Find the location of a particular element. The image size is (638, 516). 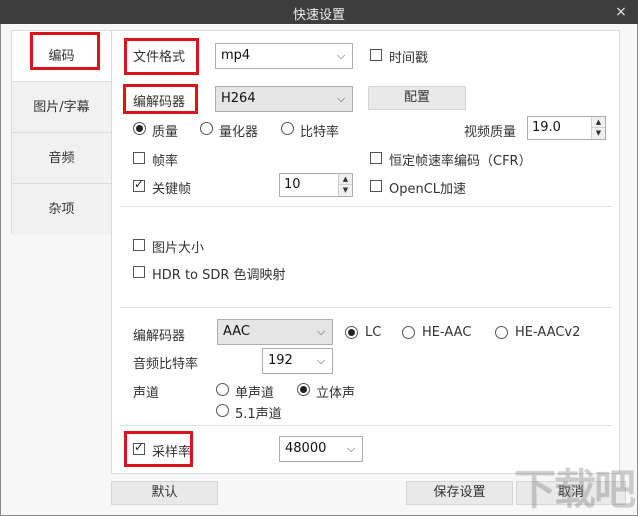

profile-heaacv2-label: HE-AACv2 is located at coordinates (548, 332).